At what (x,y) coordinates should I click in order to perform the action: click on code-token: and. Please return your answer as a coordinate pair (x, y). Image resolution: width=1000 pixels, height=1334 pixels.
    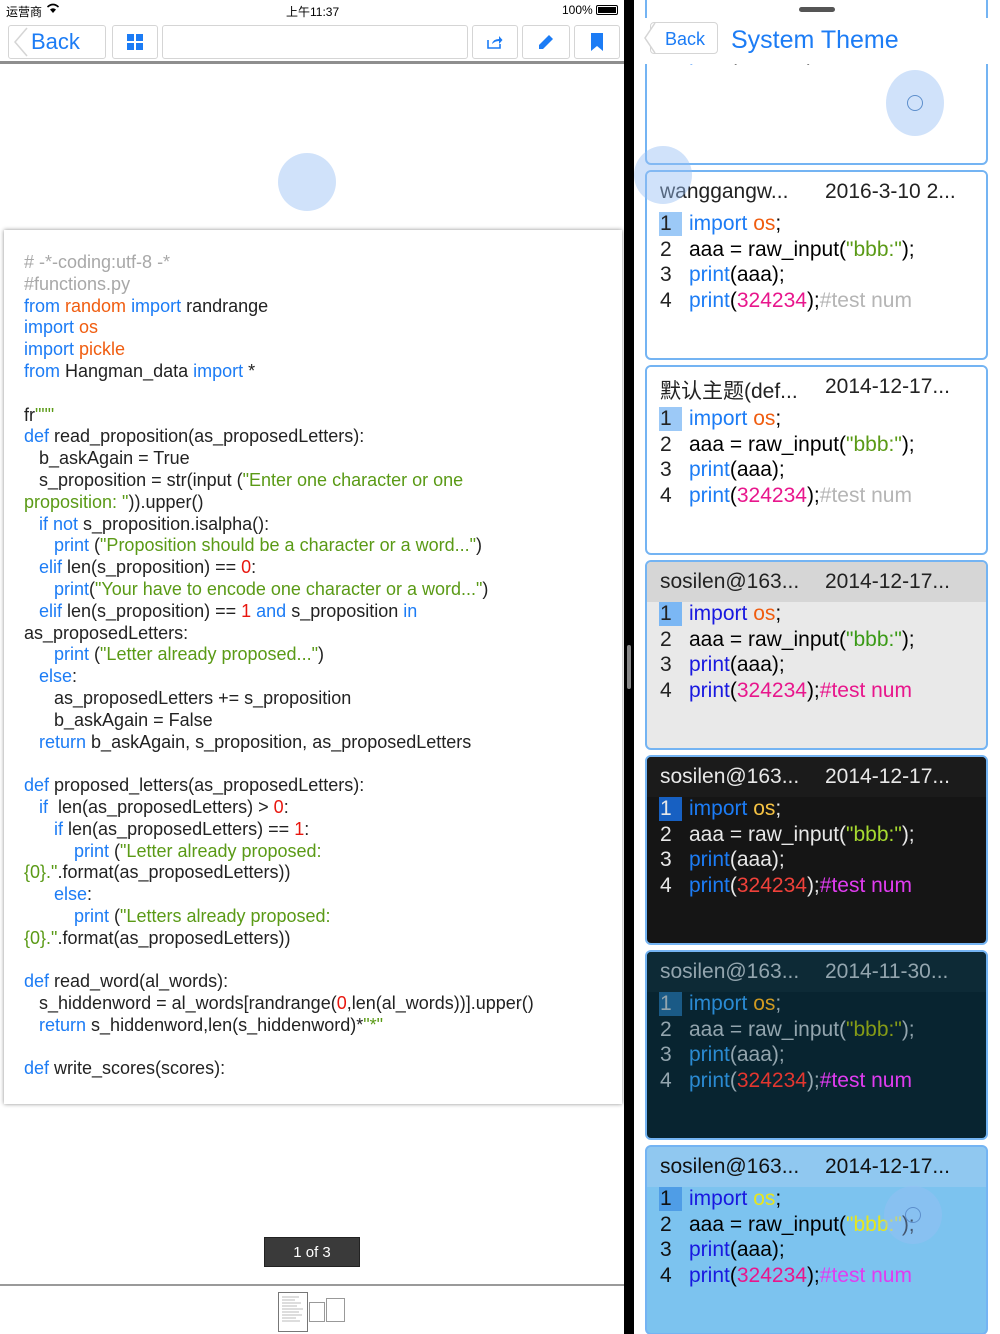
    Looking at the image, I should click on (274, 610).